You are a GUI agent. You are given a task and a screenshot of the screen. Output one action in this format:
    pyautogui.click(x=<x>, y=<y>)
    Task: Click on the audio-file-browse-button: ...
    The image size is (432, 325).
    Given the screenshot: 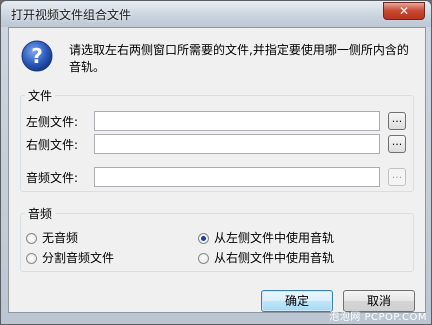 What is the action you would take?
    pyautogui.click(x=397, y=177)
    